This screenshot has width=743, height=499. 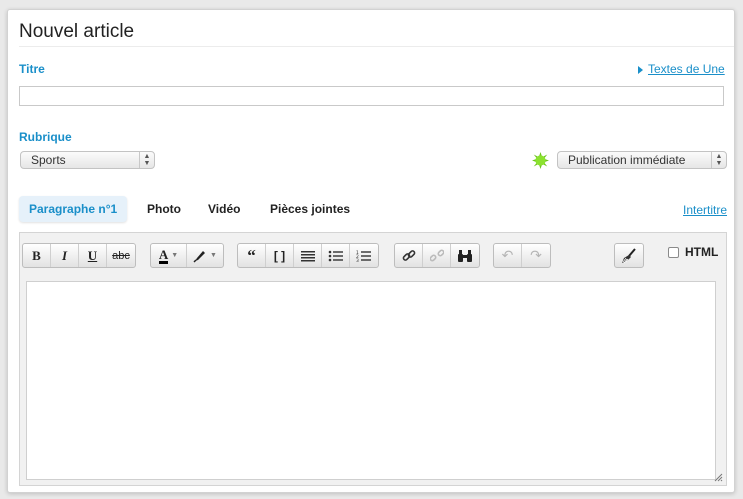 What do you see at coordinates (121, 255) in the screenshot?
I see `strikethrough-button: abc` at bounding box center [121, 255].